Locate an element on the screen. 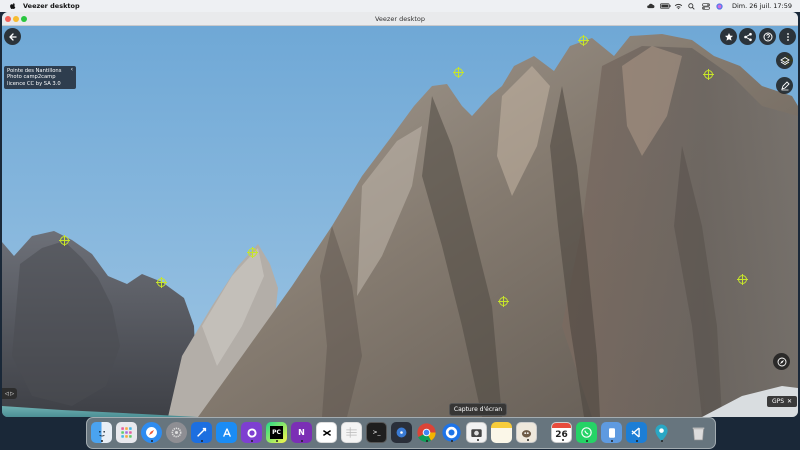 This screenshot has height=450, width=800. cloud-icon is located at coordinates (650, 6).